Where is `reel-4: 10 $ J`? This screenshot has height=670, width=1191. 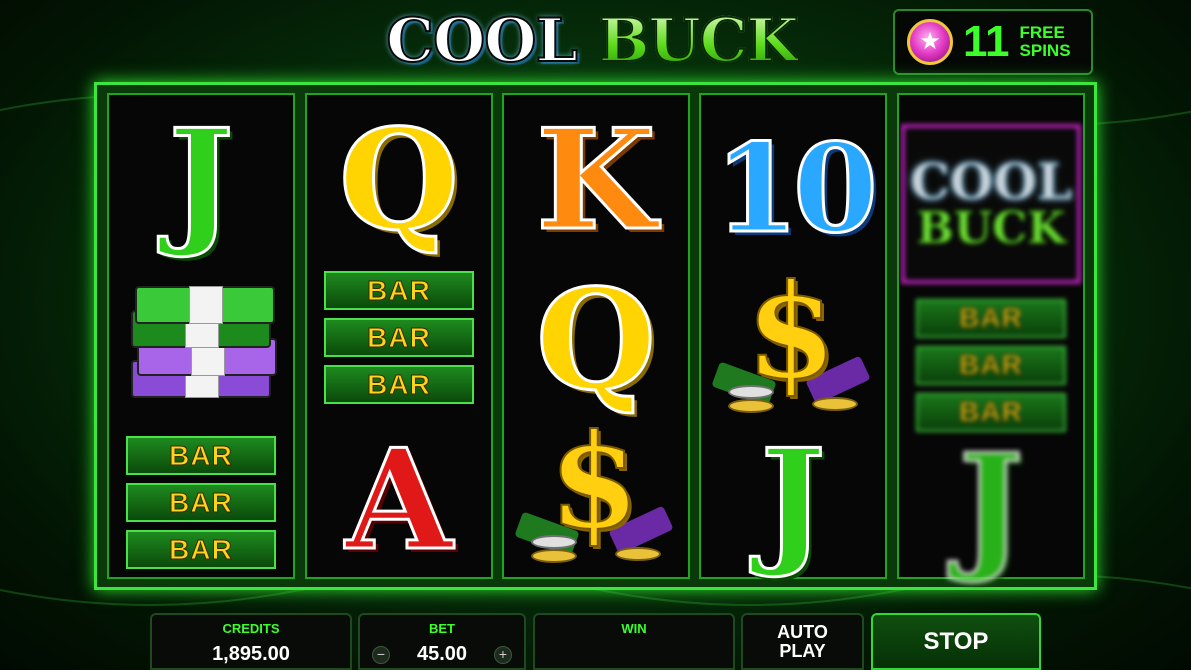
reel-4: 10 $ J is located at coordinates (793, 336).